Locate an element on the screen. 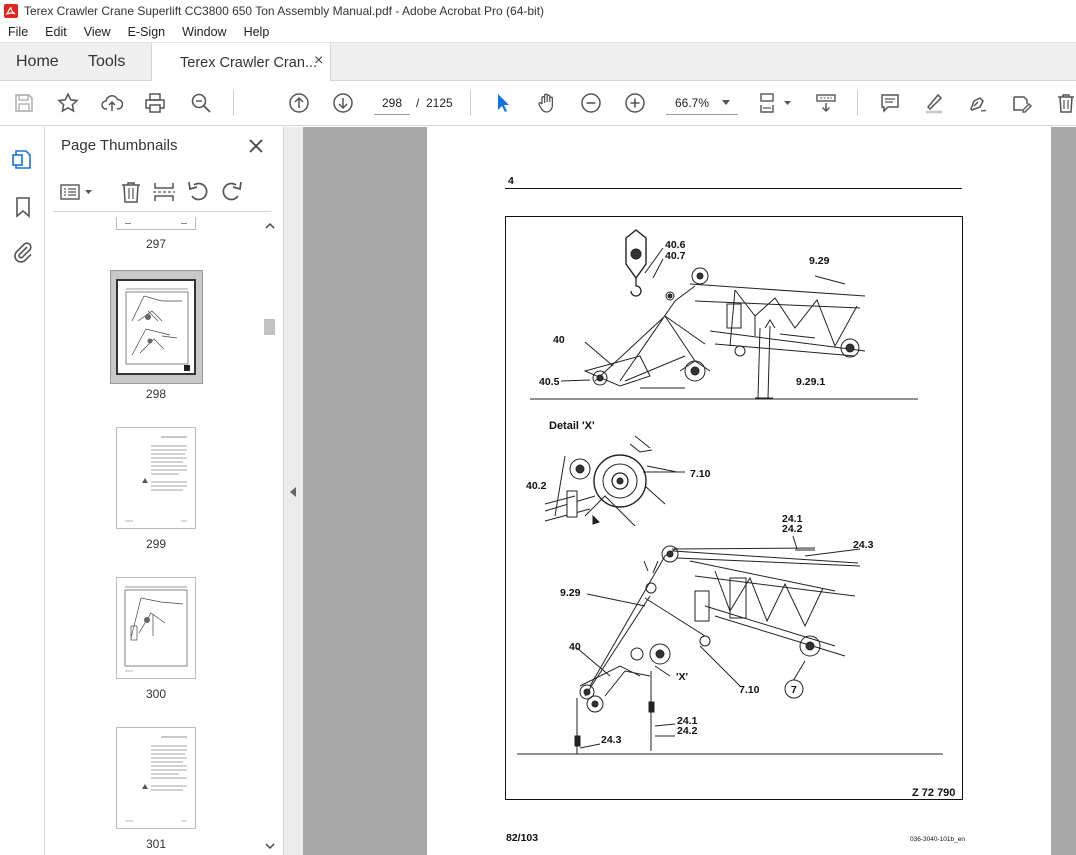 This screenshot has height=855, width=1076. acrobat-logo-icon is located at coordinates (11, 11).